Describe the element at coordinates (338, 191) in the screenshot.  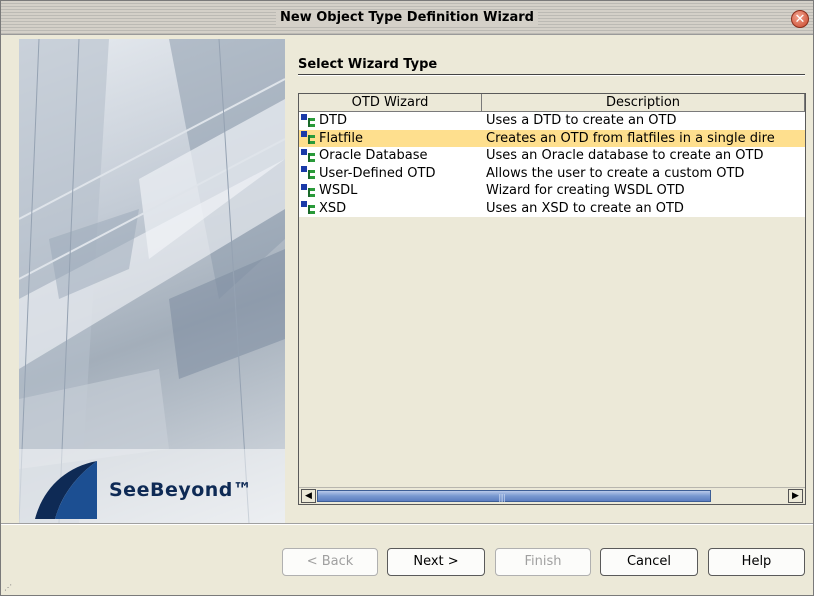
I see `row-name: WSDL` at that location.